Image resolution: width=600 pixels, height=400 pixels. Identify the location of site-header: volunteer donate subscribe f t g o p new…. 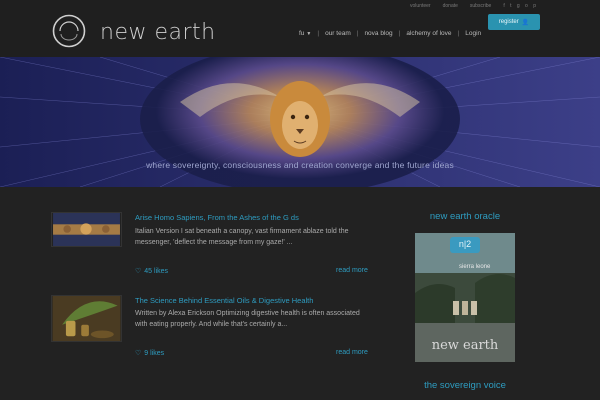
(300, 28).